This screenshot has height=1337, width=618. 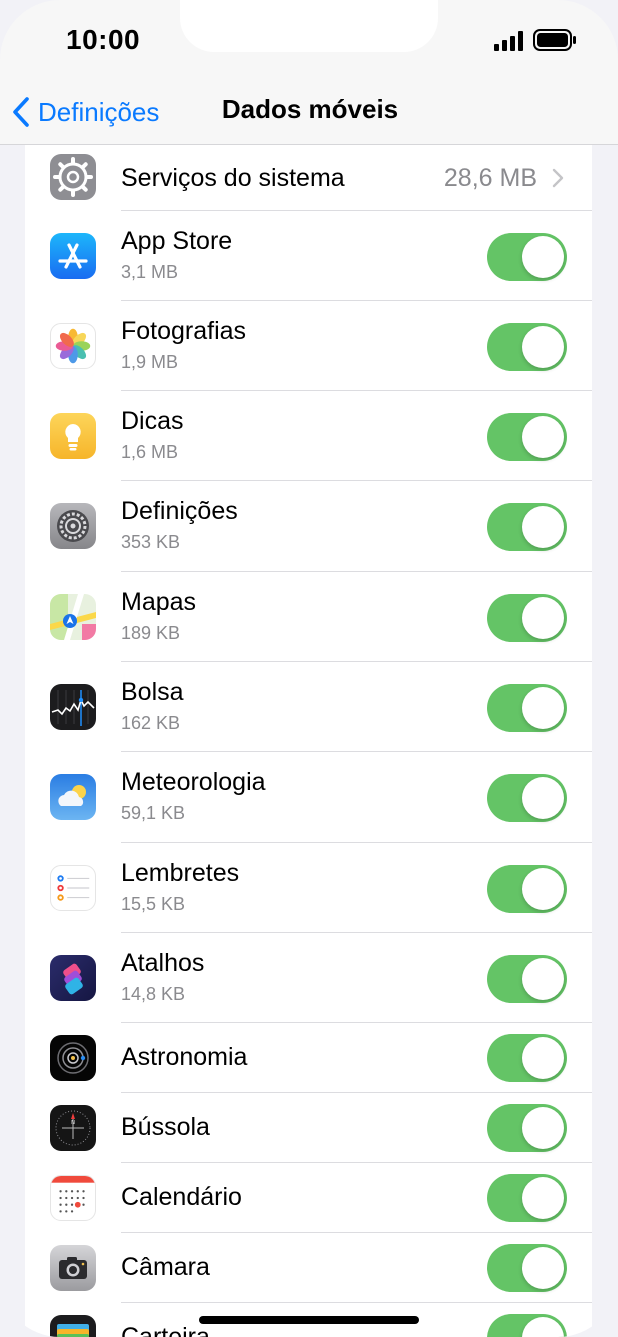 What do you see at coordinates (73, 1123) in the screenshot?
I see `svg-text: N` at bounding box center [73, 1123].